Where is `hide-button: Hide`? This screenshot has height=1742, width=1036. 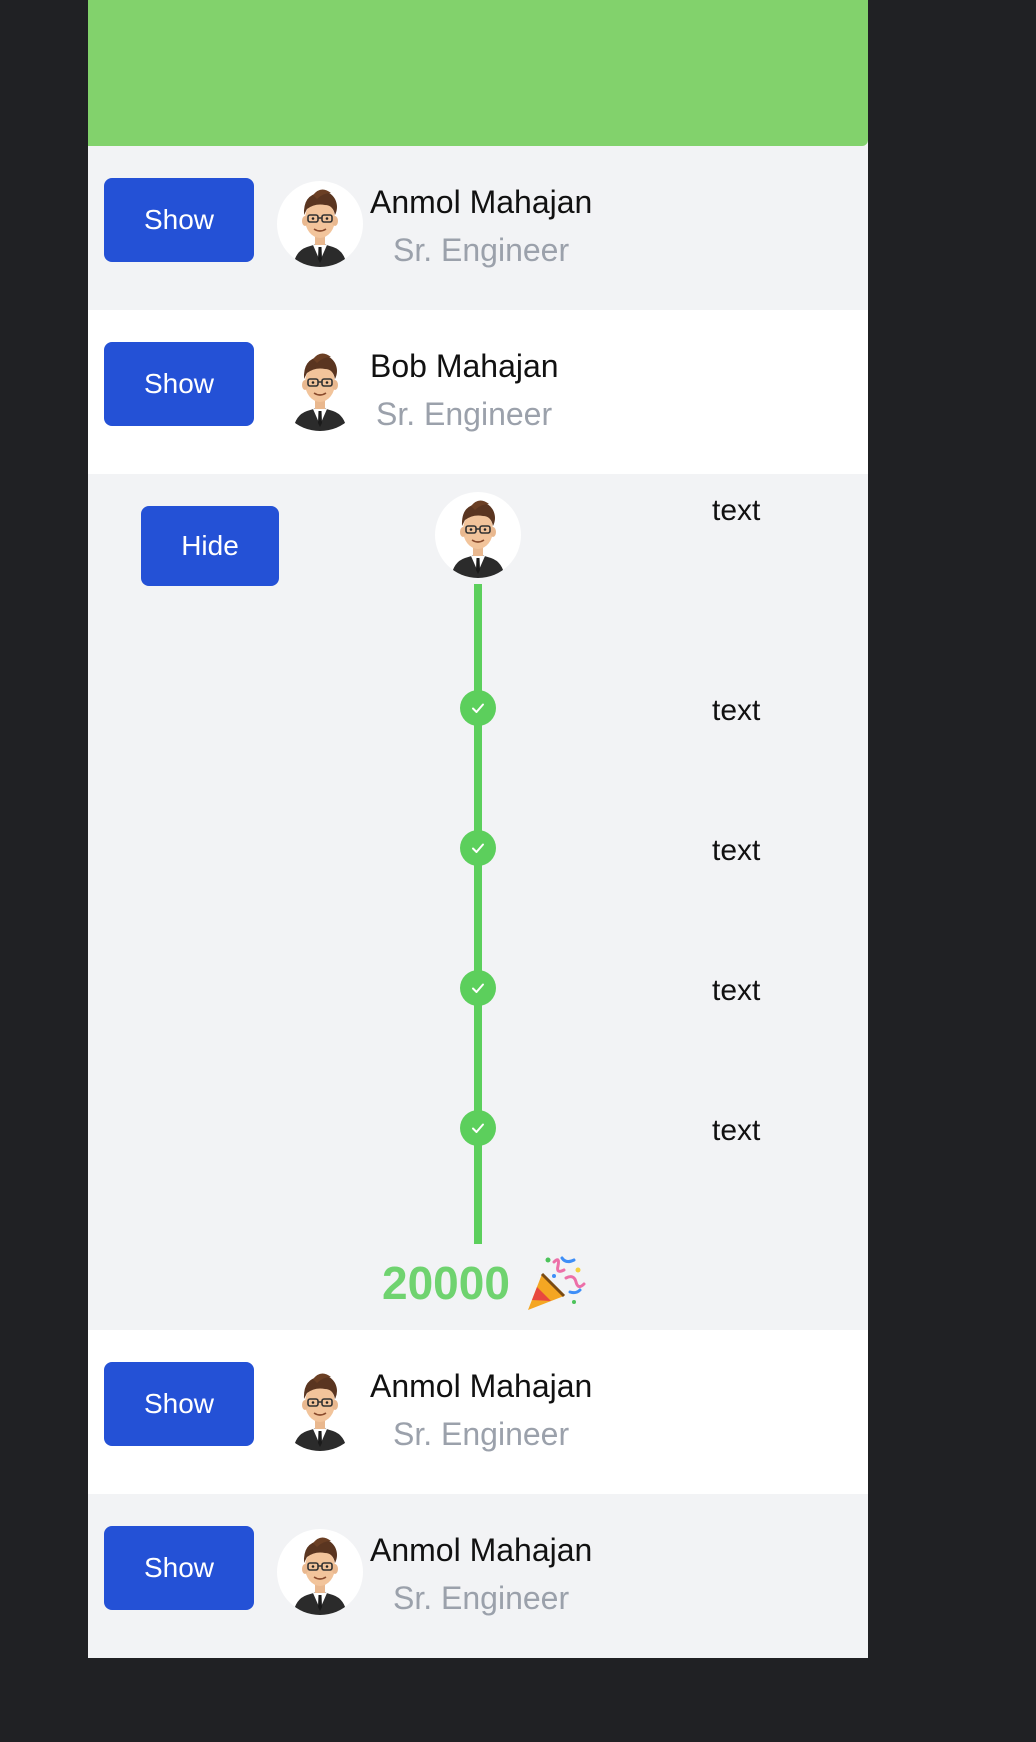 hide-button: Hide is located at coordinates (210, 546).